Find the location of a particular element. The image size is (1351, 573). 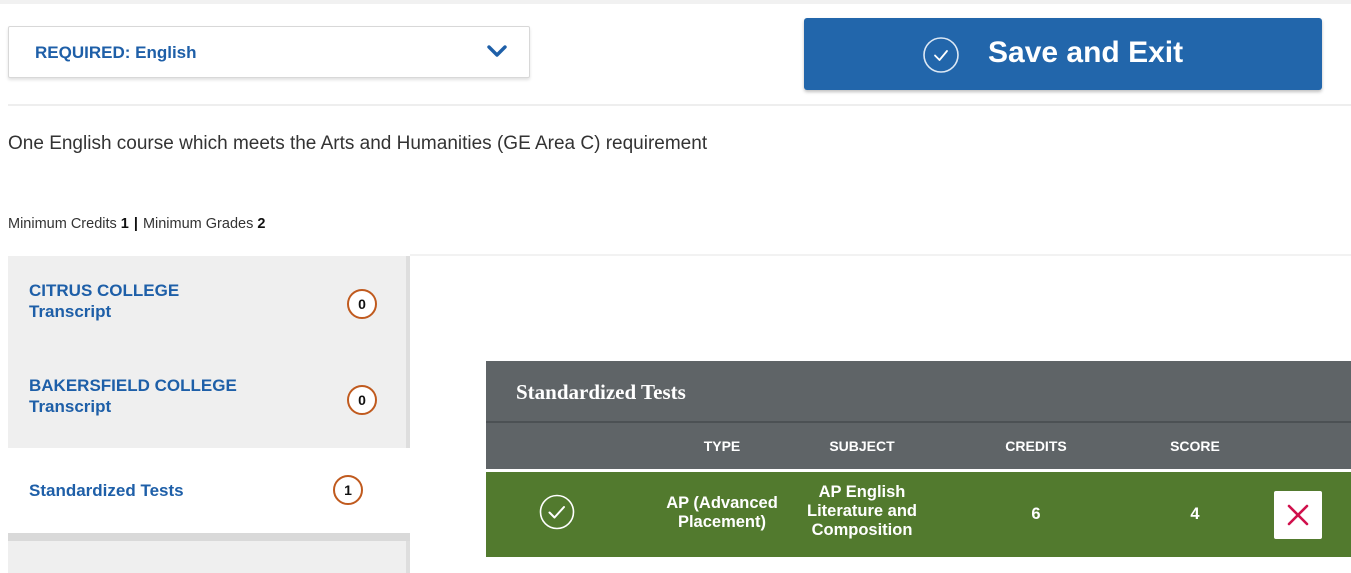

remove-test-button is located at coordinates (1298, 515).